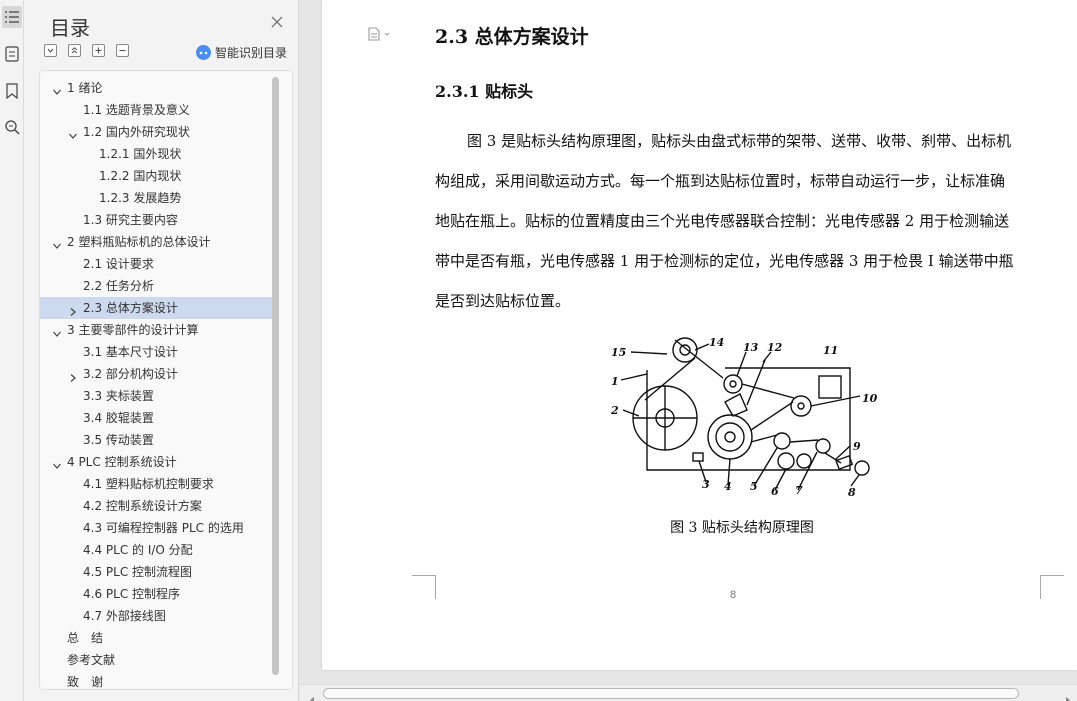  I want to click on toc-item-label: 1.2.3 发展趋势, so click(140, 198).